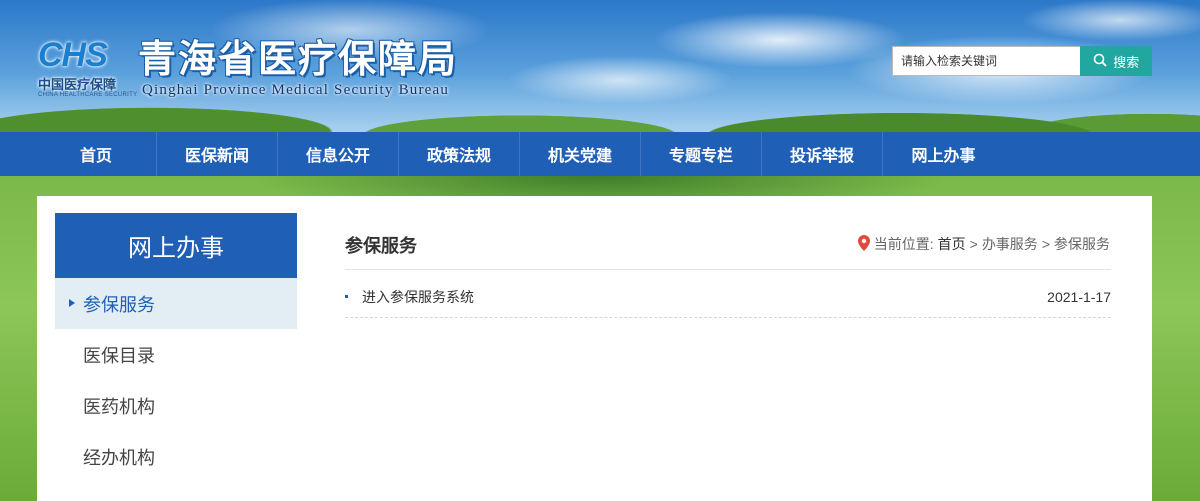  I want to click on bullet-icon, so click(346, 296).